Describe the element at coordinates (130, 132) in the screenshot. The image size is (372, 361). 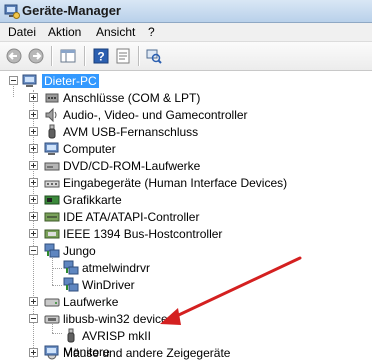
I see `tree-item-label: AVM USB-Fernanschluss` at that location.